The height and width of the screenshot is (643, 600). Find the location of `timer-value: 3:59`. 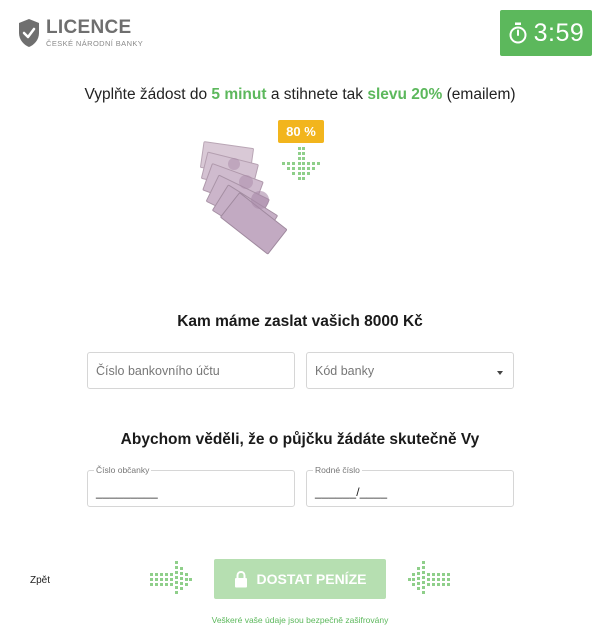

timer-value: 3:59 is located at coordinates (559, 32).